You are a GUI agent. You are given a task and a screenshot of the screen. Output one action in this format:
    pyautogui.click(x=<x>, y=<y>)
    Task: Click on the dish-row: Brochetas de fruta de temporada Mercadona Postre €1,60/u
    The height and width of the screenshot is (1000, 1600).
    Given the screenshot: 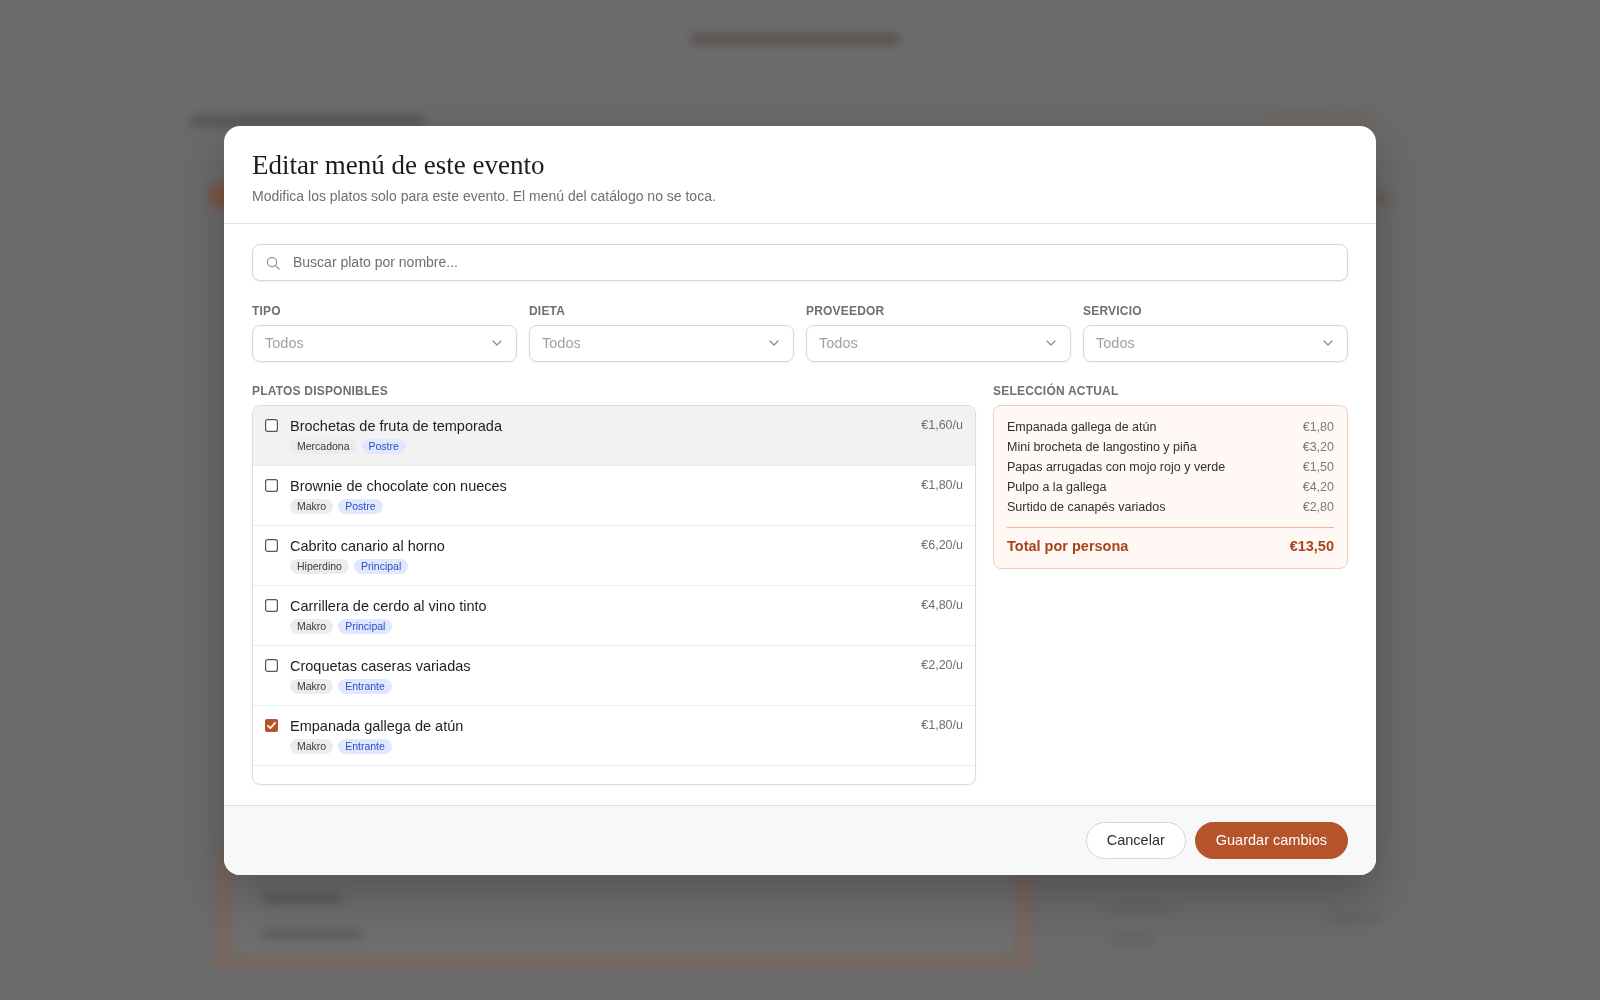 What is the action you would take?
    pyautogui.click(x=614, y=435)
    